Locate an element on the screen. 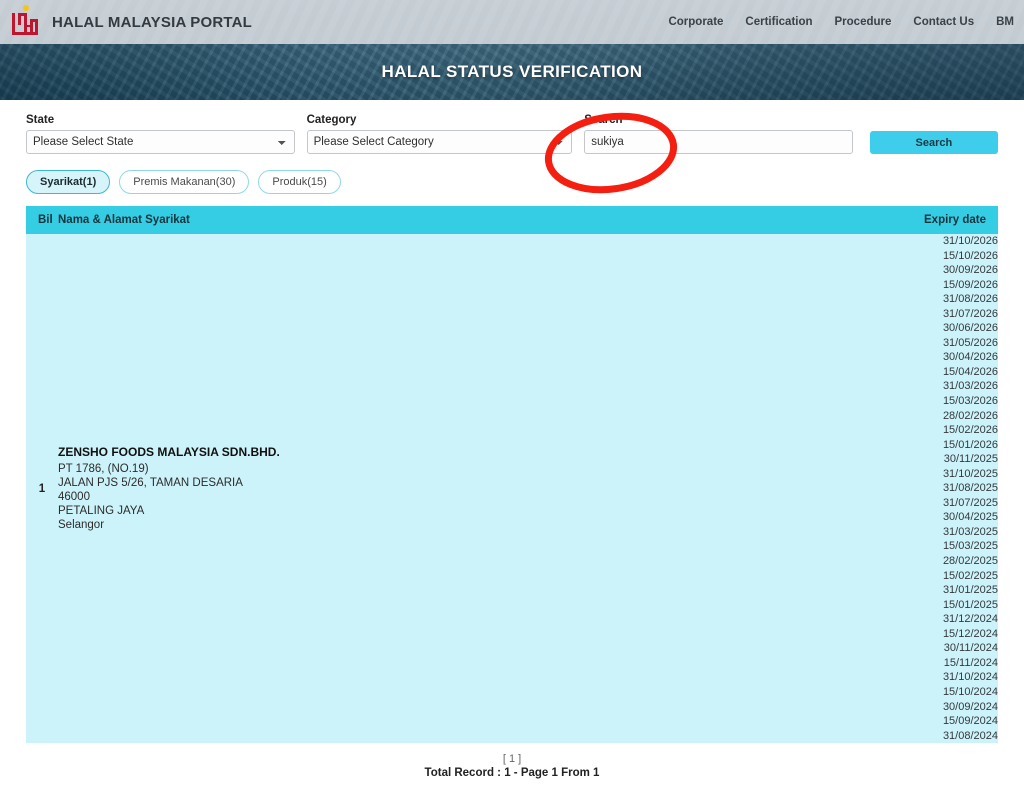 The width and height of the screenshot is (1024, 805). address-line: 46000 is located at coordinates (74, 496).